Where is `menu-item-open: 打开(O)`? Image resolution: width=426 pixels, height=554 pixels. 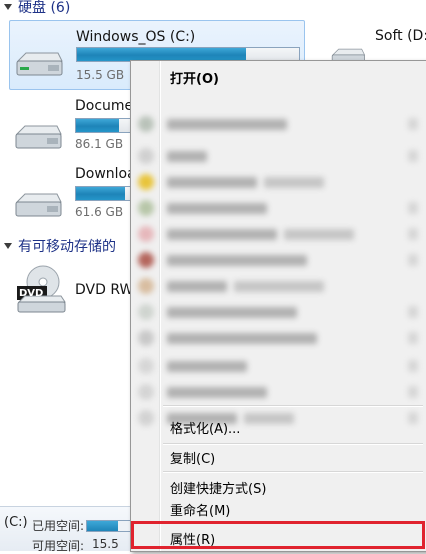 menu-item-open: 打开(O) is located at coordinates (279, 77).